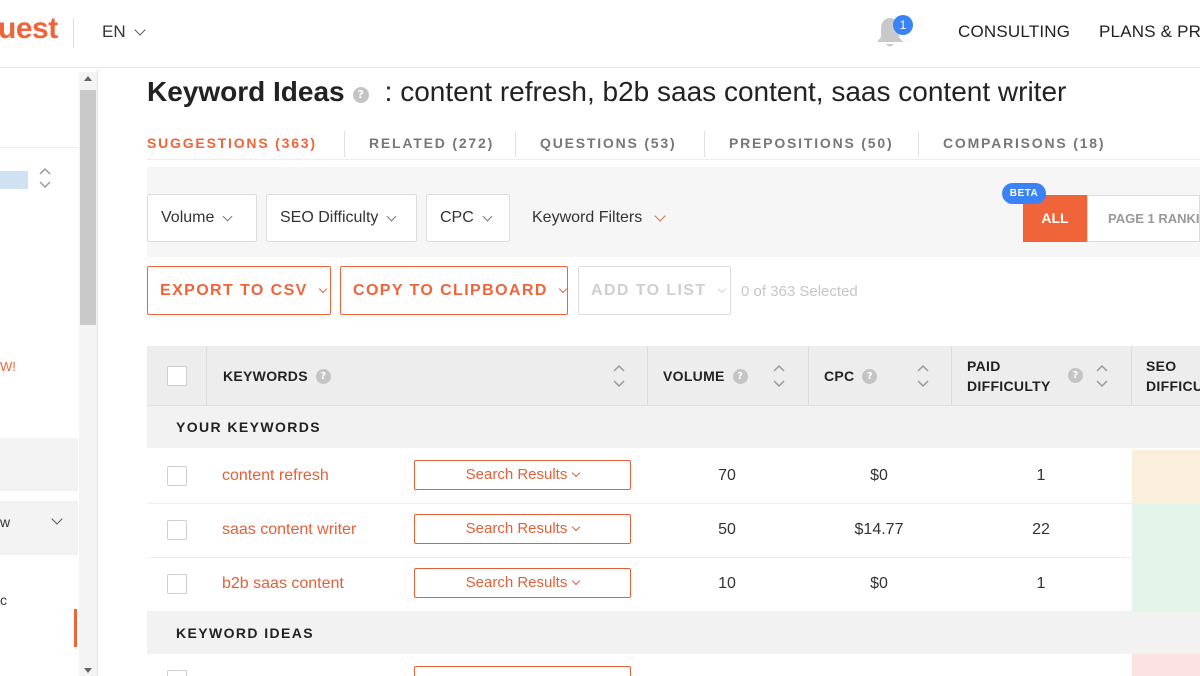 The height and width of the screenshot is (676, 1200). What do you see at coordinates (114, 31) in the screenshot?
I see `language-label: EN` at bounding box center [114, 31].